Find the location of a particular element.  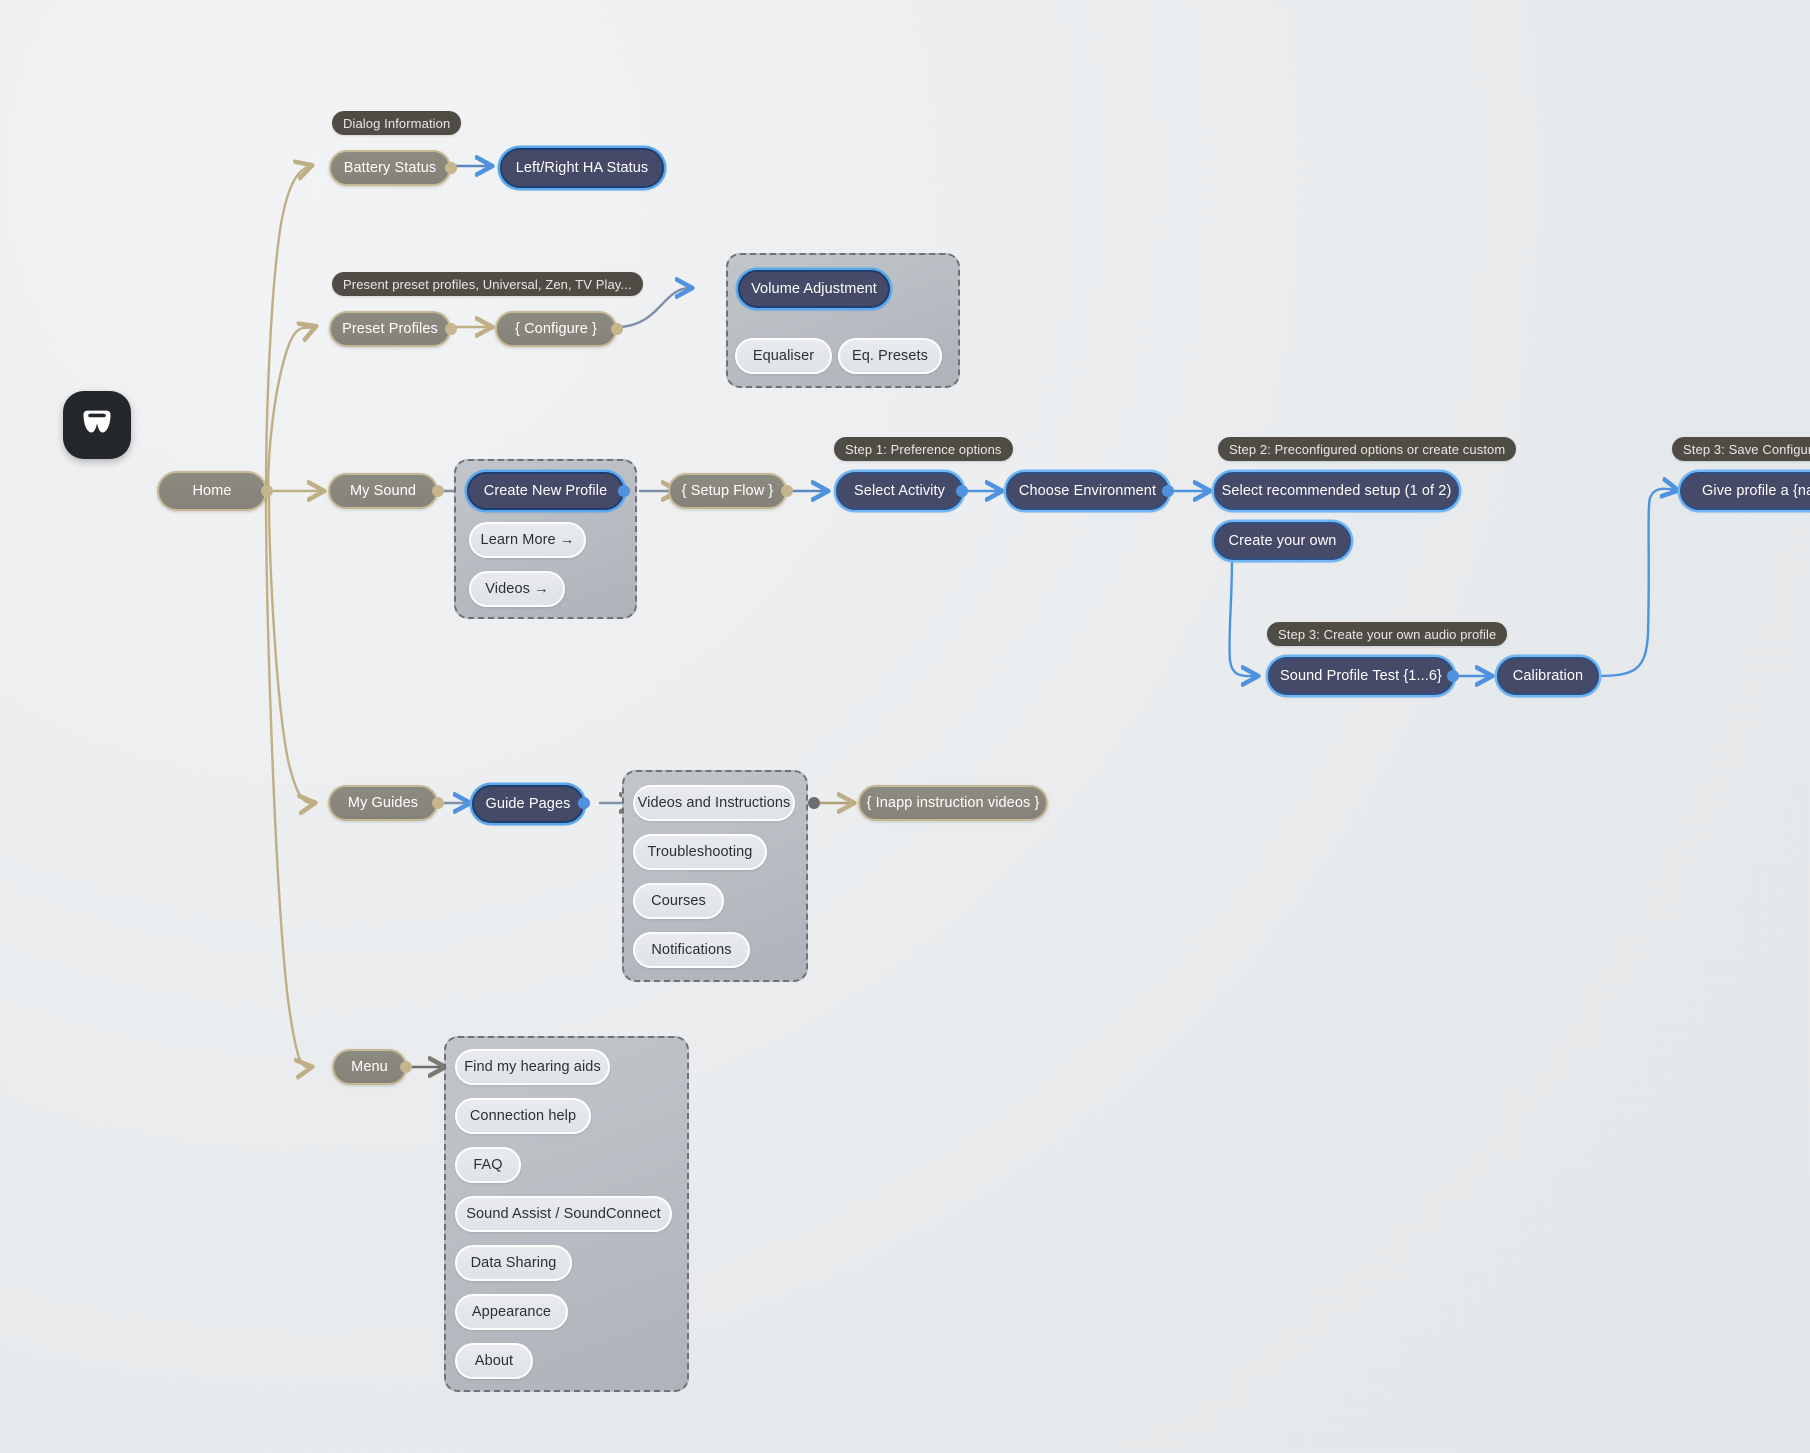

node-select-recommended-setup: Select recommended setup (1 of 2) is located at coordinates (1336, 491).